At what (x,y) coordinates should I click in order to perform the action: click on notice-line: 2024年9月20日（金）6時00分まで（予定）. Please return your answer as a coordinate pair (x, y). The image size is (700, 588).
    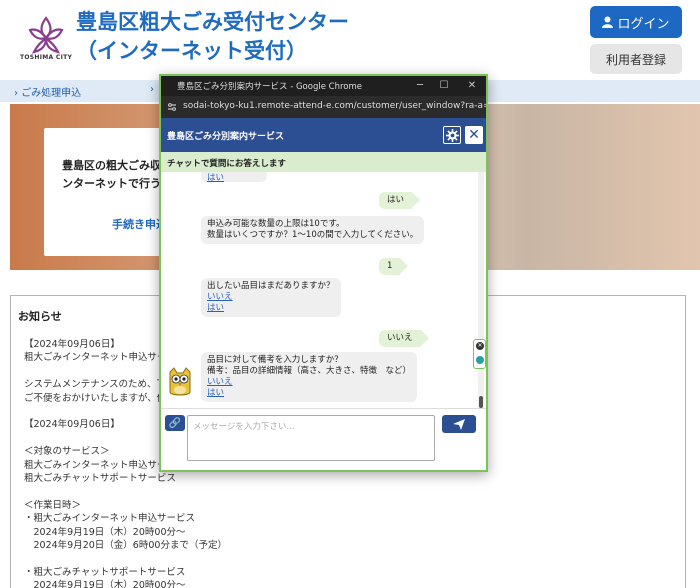
    Looking at the image, I should click on (125, 545).